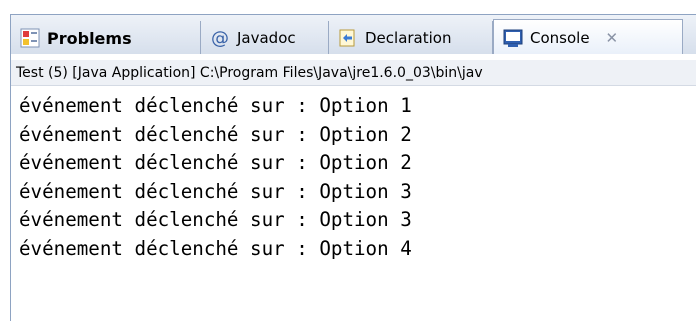 The height and width of the screenshot is (321, 696). I want to click on console-line: événement déclenché sur : Option 1, so click(215, 105).